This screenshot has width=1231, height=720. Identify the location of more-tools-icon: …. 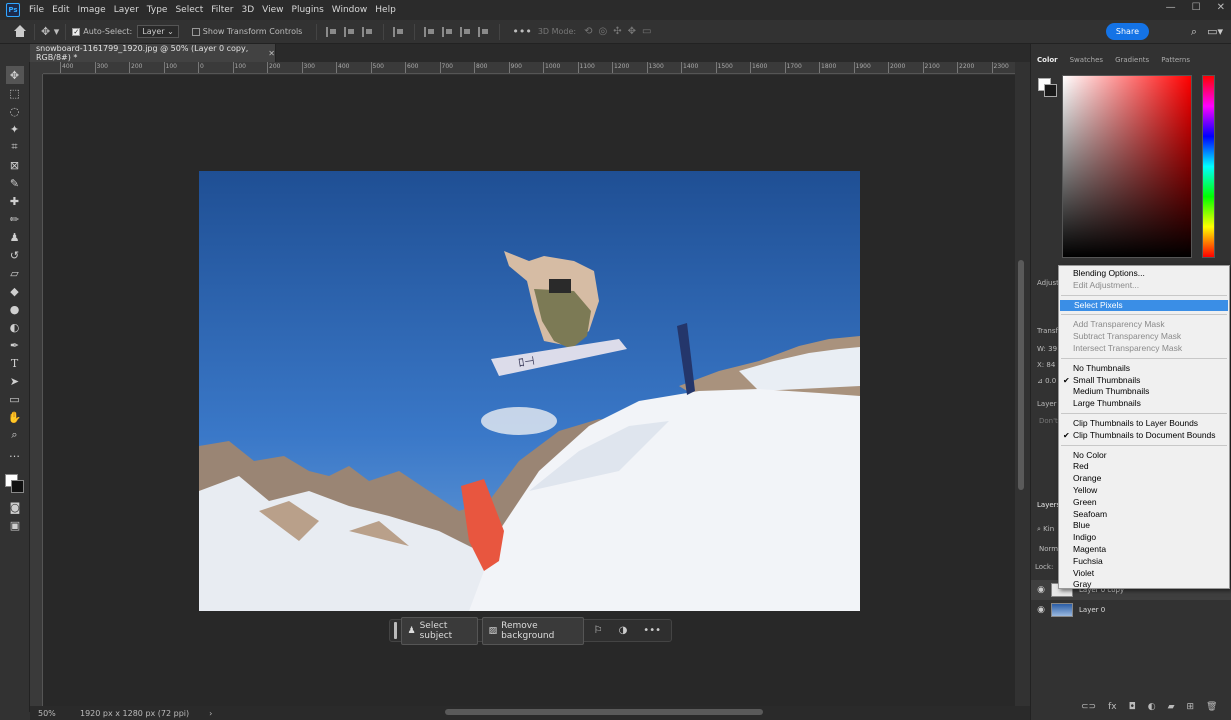
(15, 453).